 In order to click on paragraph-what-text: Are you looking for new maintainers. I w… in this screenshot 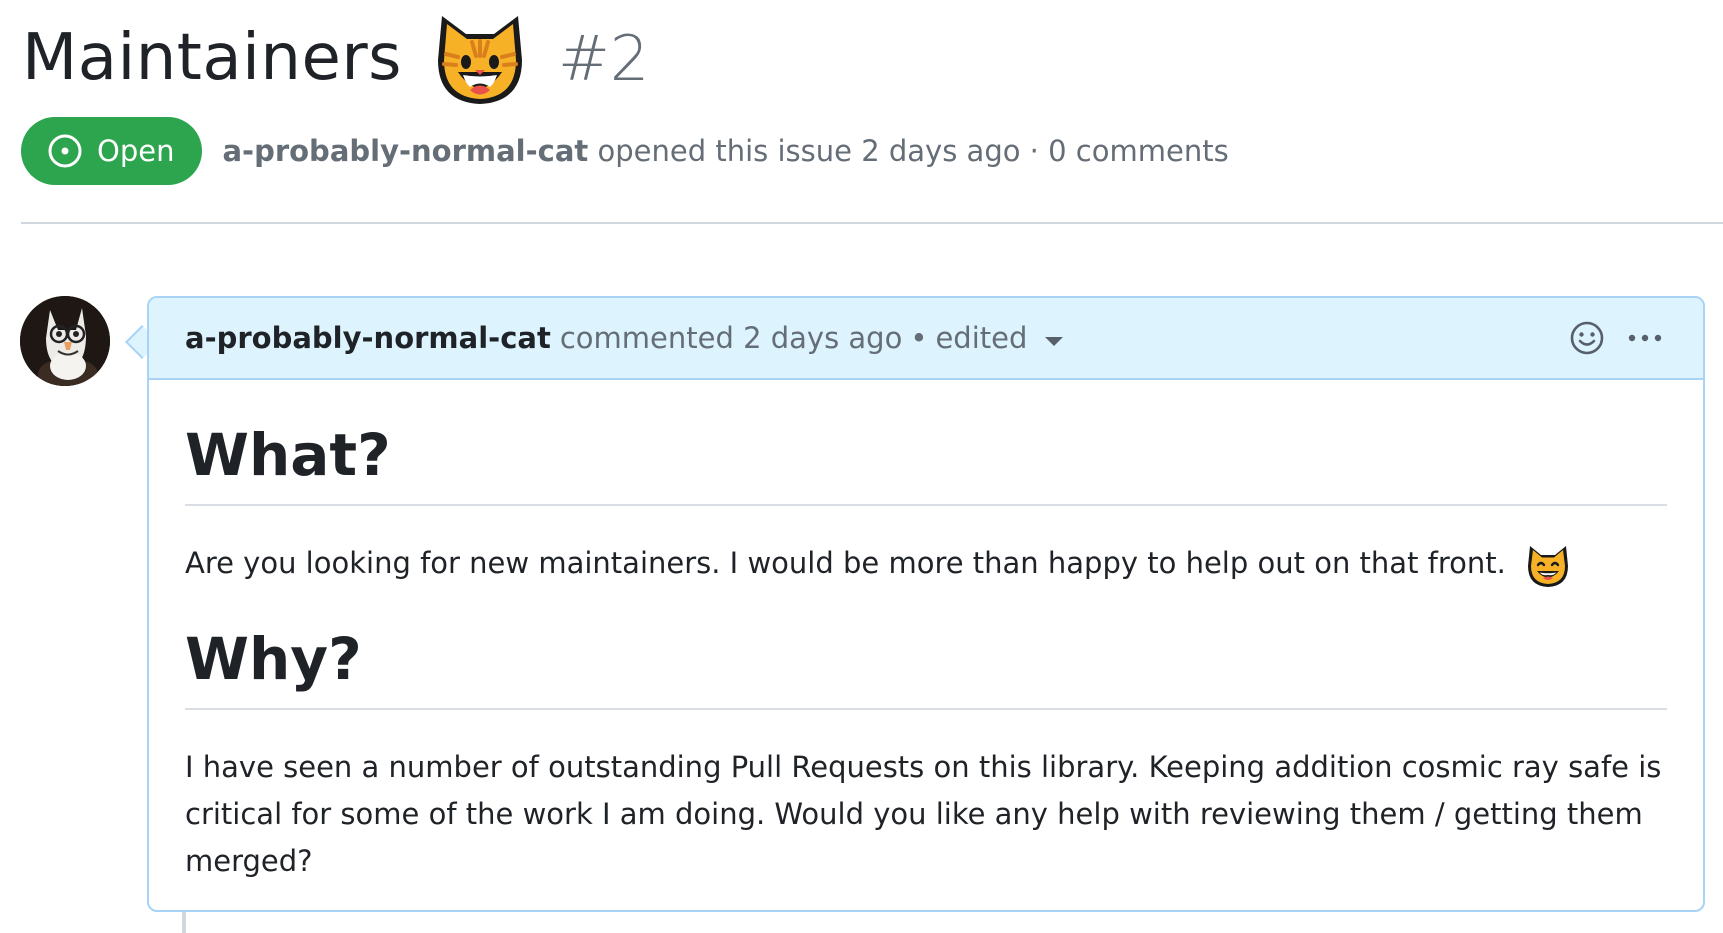, I will do `click(845, 562)`.